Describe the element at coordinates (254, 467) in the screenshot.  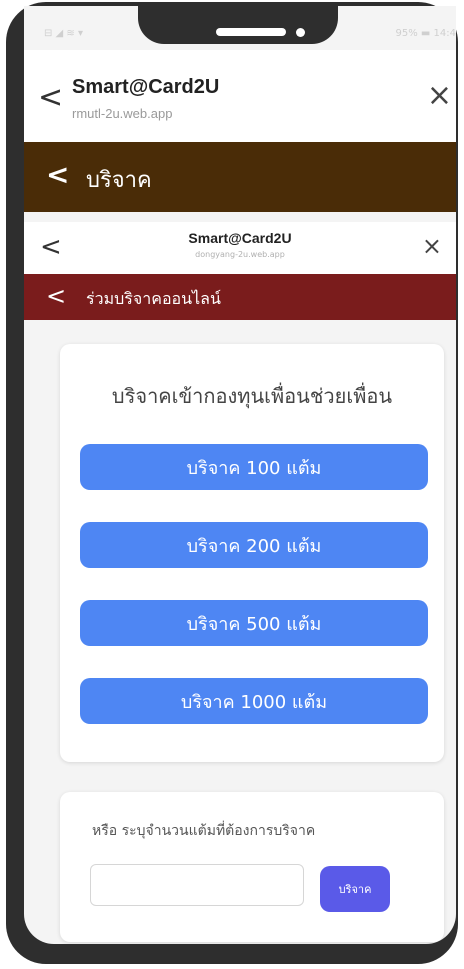
I see `donate-100-button: บริจาค 100 แต้ม` at that location.